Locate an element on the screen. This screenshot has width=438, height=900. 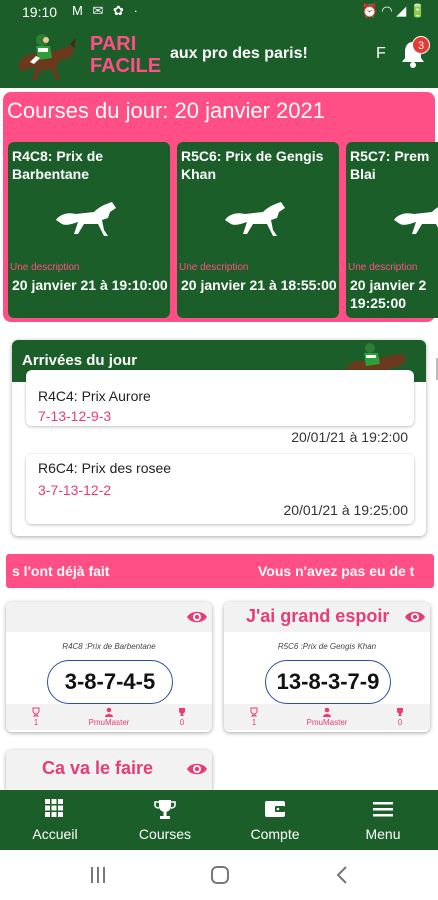
app-brand: PARI FACILE is located at coordinates (125, 55).